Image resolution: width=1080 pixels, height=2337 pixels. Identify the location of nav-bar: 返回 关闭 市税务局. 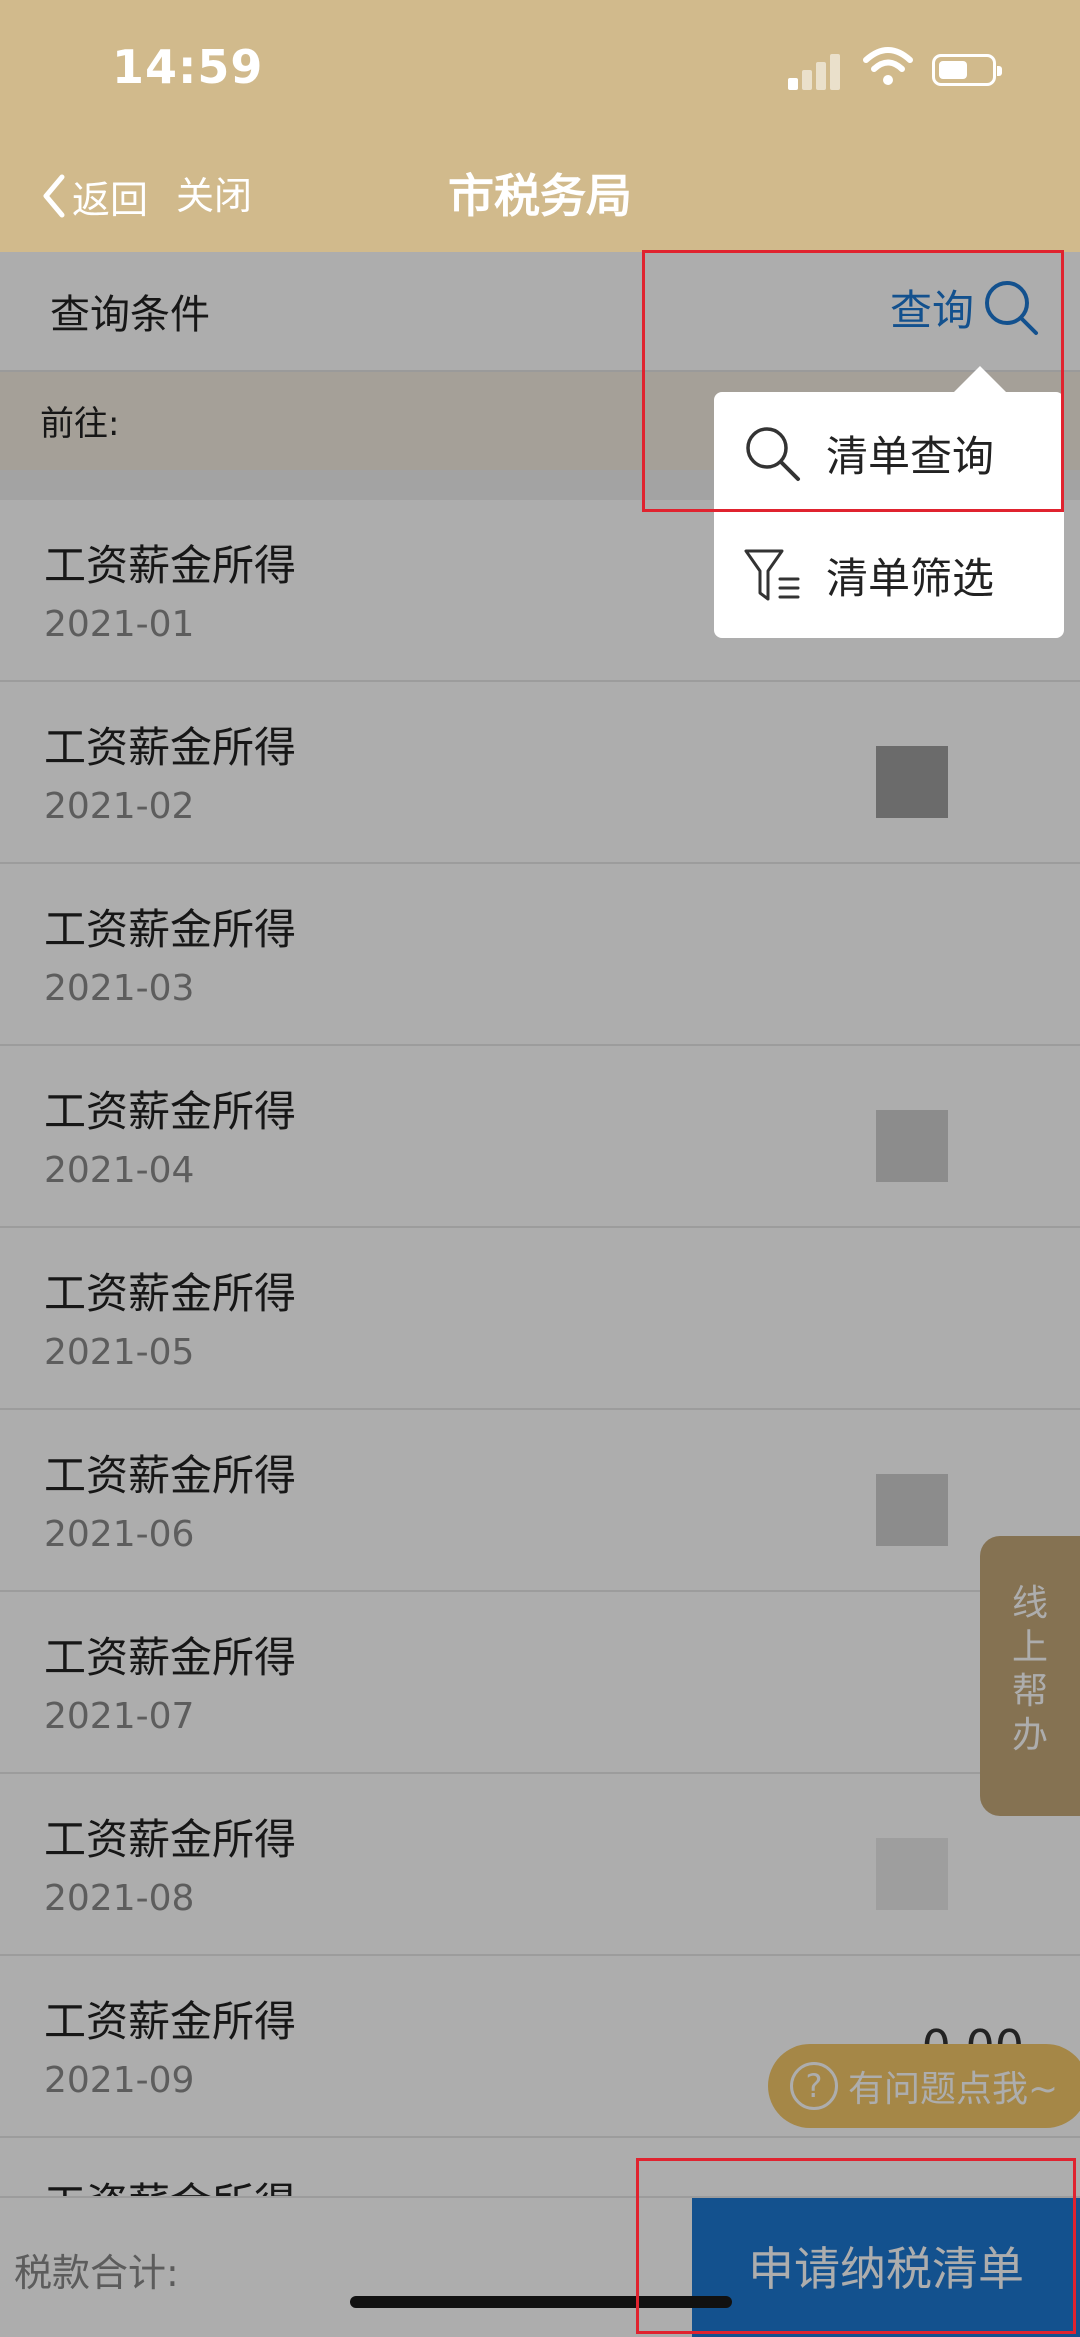
(540, 196).